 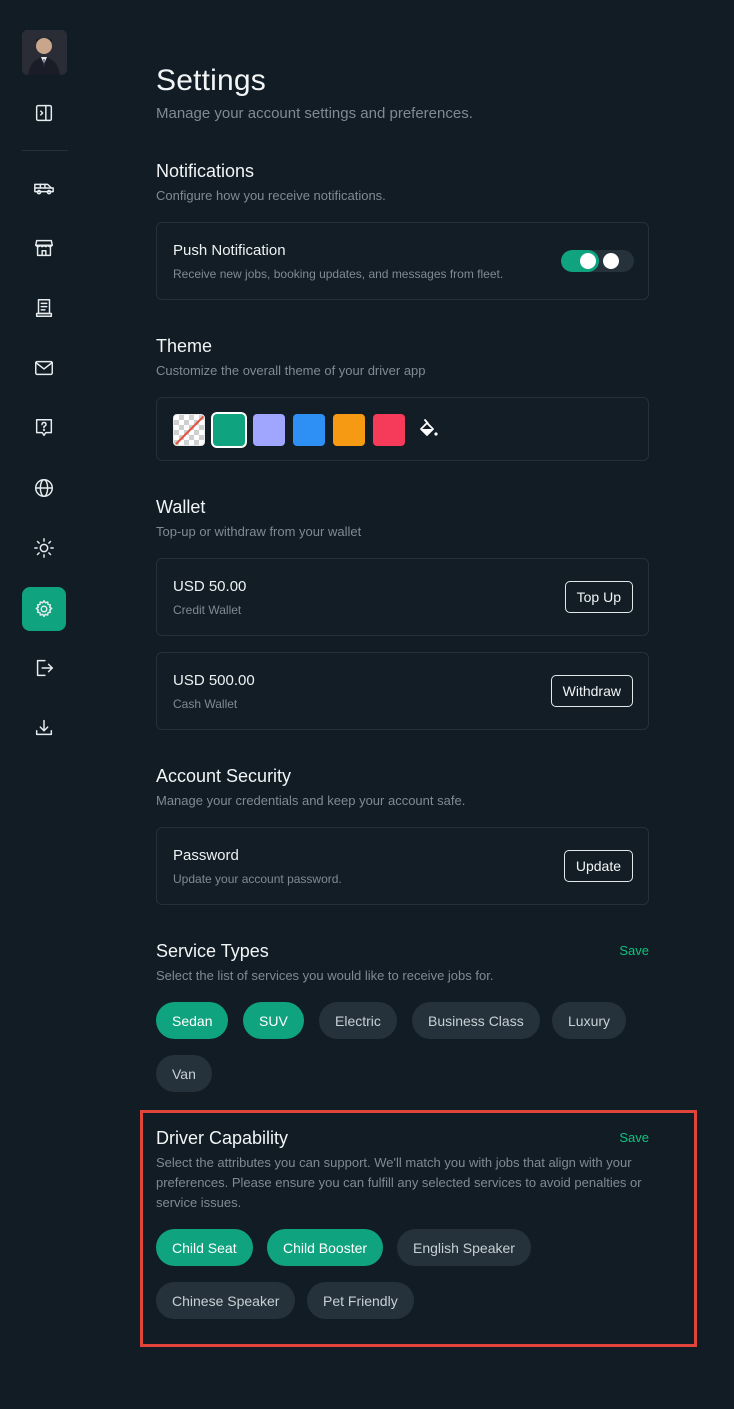 What do you see at coordinates (44, 248) in the screenshot?
I see `store-icon` at bounding box center [44, 248].